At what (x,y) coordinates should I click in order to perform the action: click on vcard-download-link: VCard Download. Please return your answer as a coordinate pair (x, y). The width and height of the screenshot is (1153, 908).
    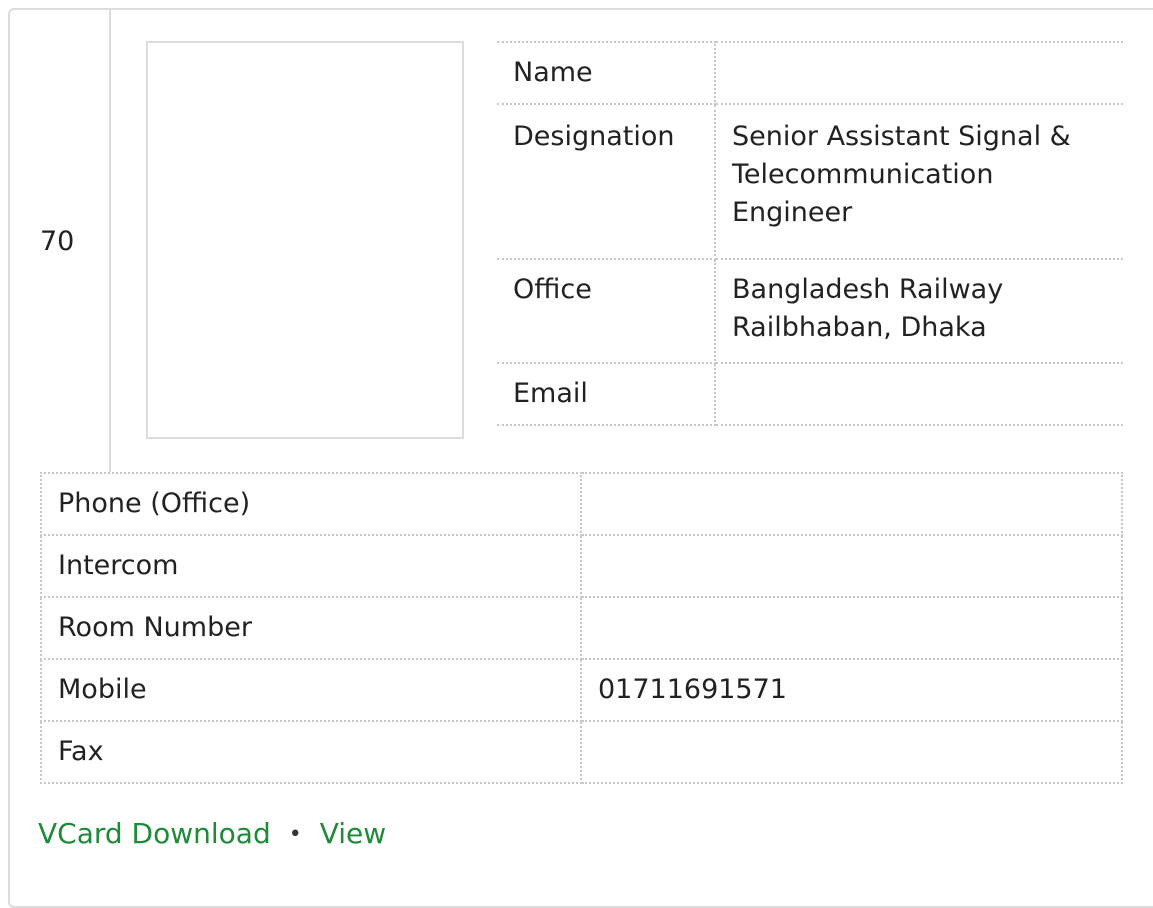
    Looking at the image, I should click on (154, 833).